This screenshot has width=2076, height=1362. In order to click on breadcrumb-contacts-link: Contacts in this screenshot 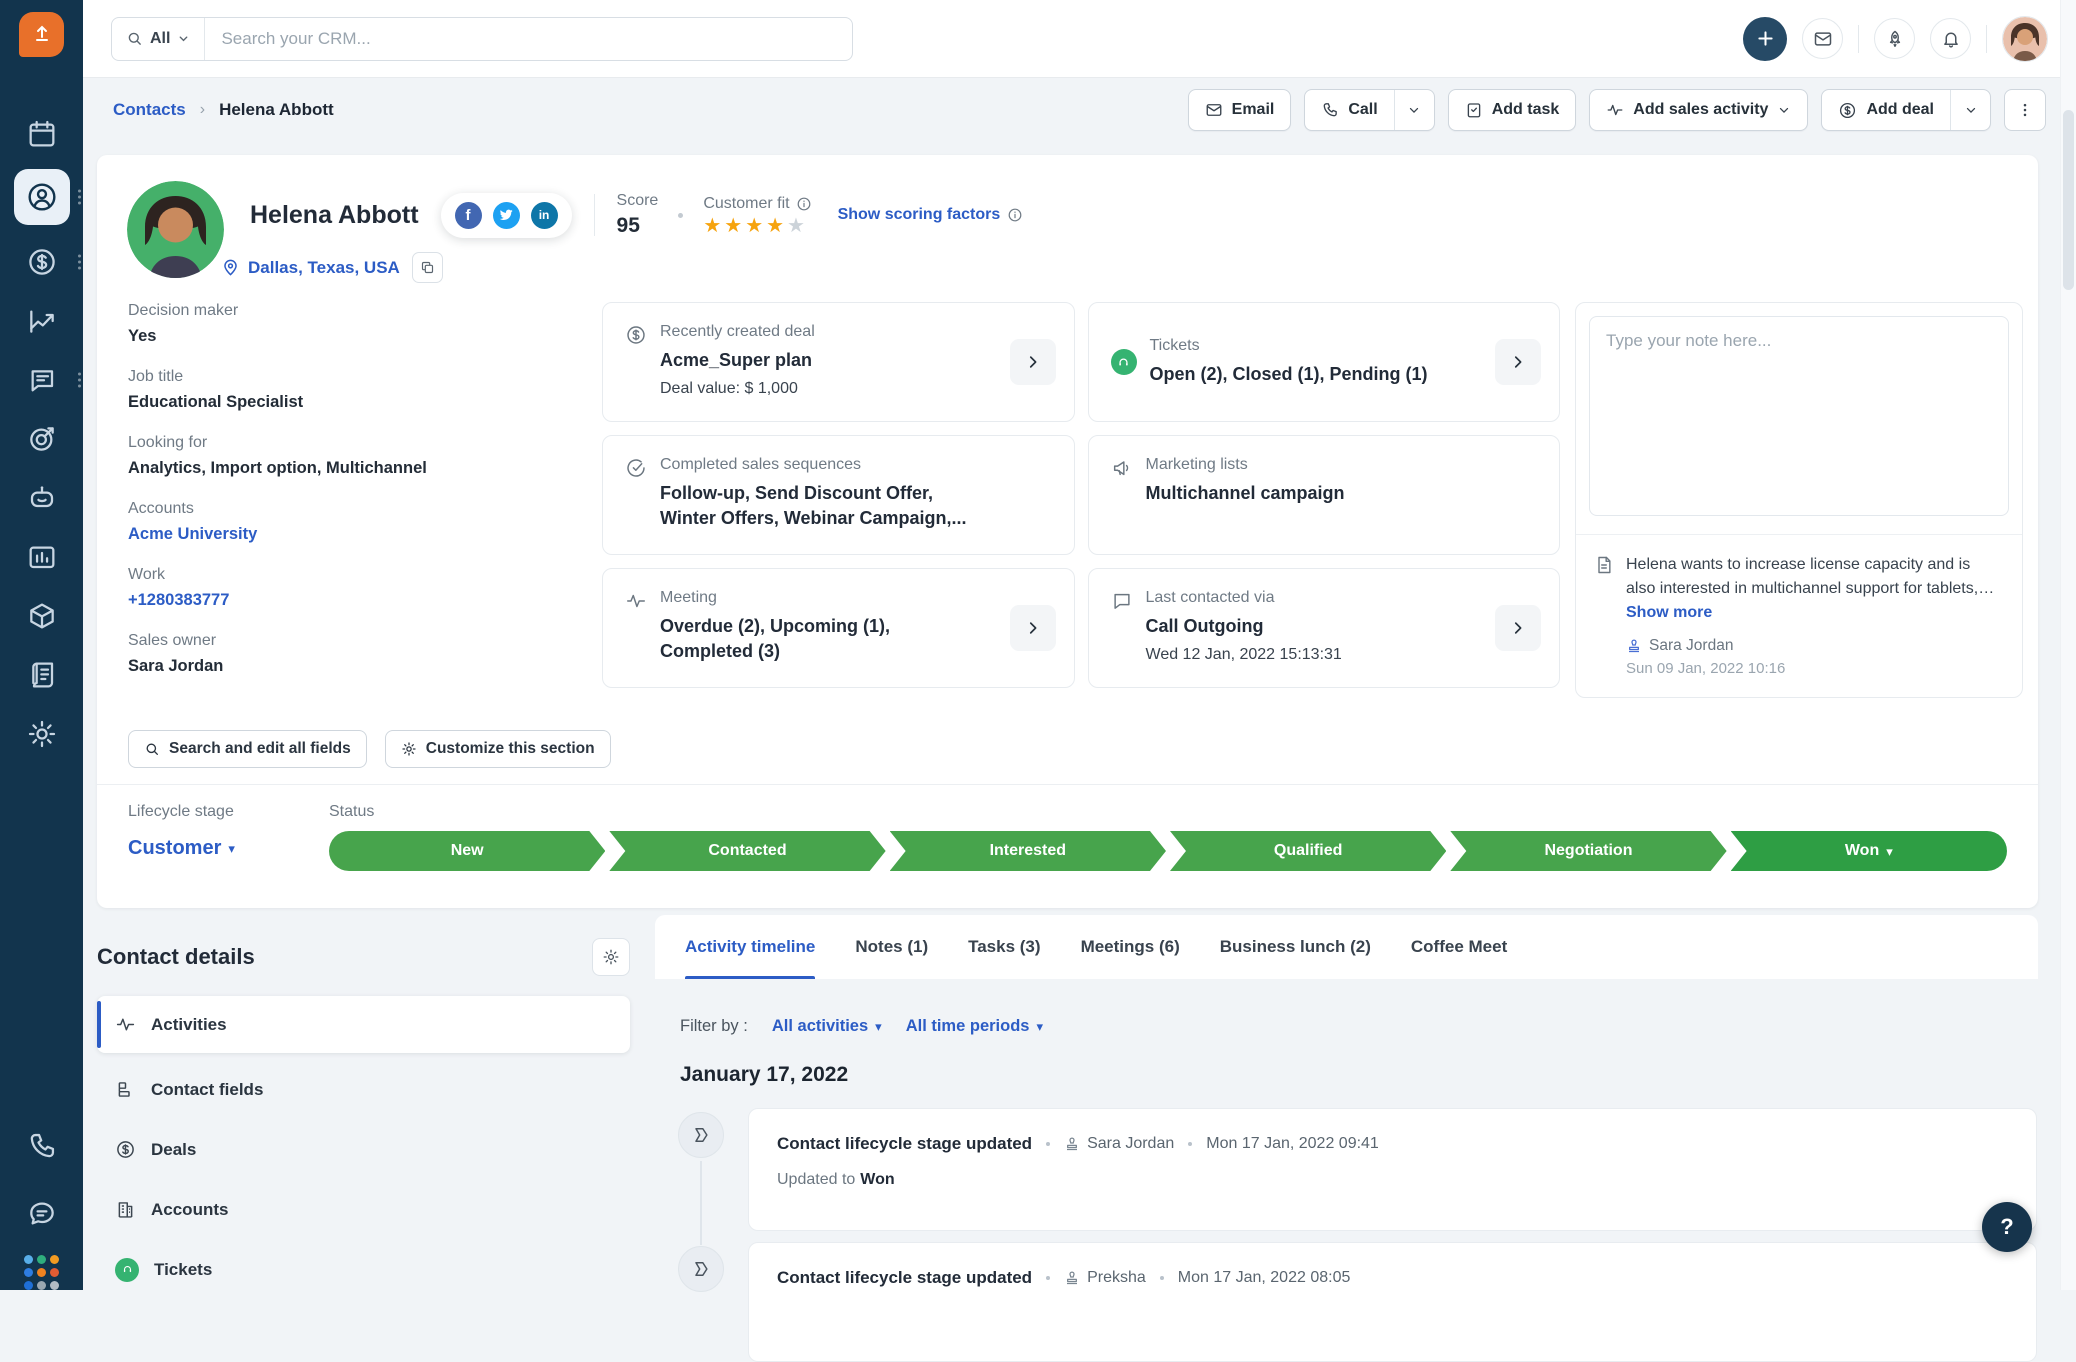, I will do `click(149, 110)`.